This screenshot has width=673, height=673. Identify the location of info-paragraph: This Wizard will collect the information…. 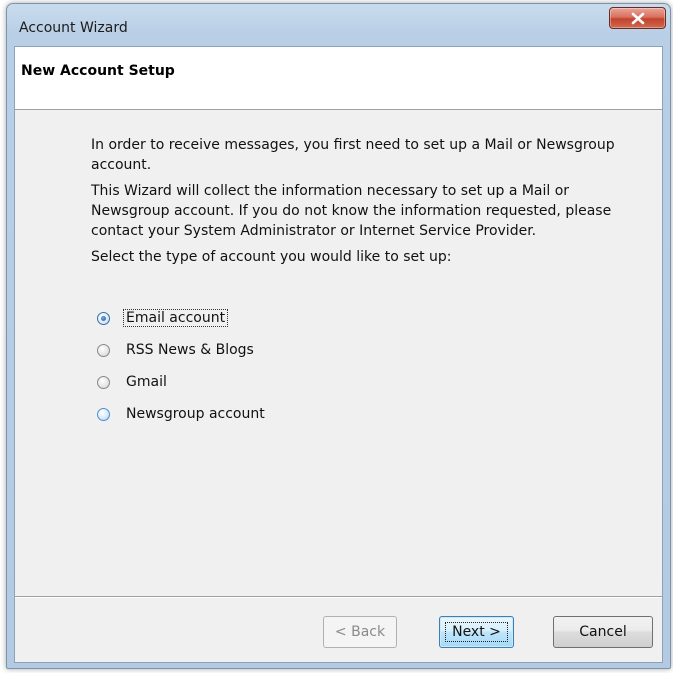
(351, 211).